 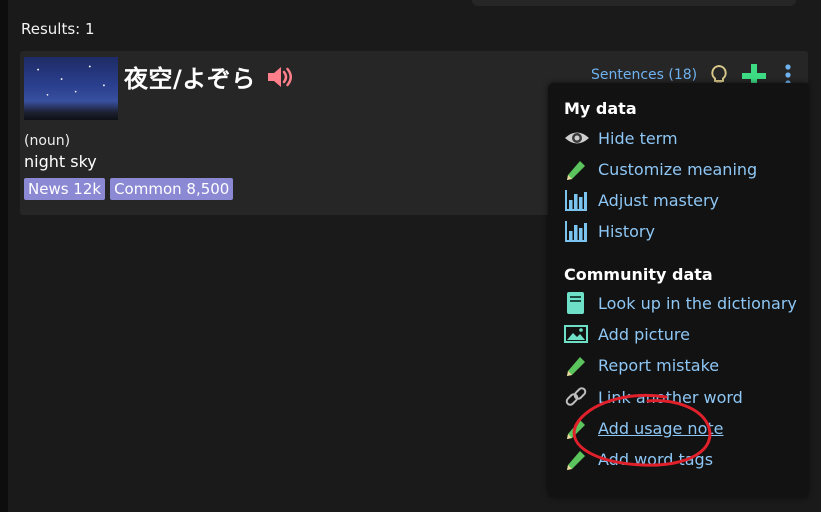 What do you see at coordinates (658, 200) in the screenshot?
I see `menu-item-label: Adjust mastery` at bounding box center [658, 200].